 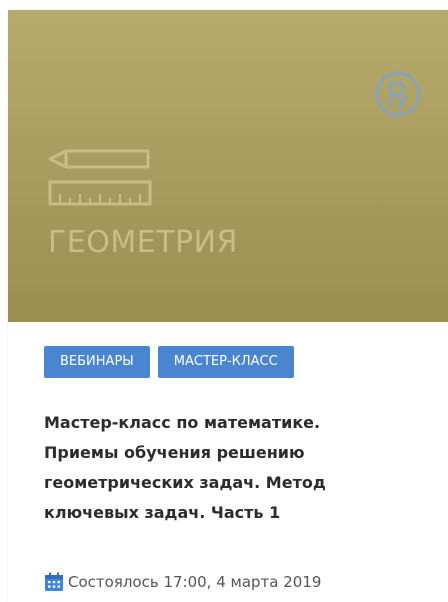 I want to click on card-title-line: ключевых задач. Часть 1, so click(x=162, y=512).